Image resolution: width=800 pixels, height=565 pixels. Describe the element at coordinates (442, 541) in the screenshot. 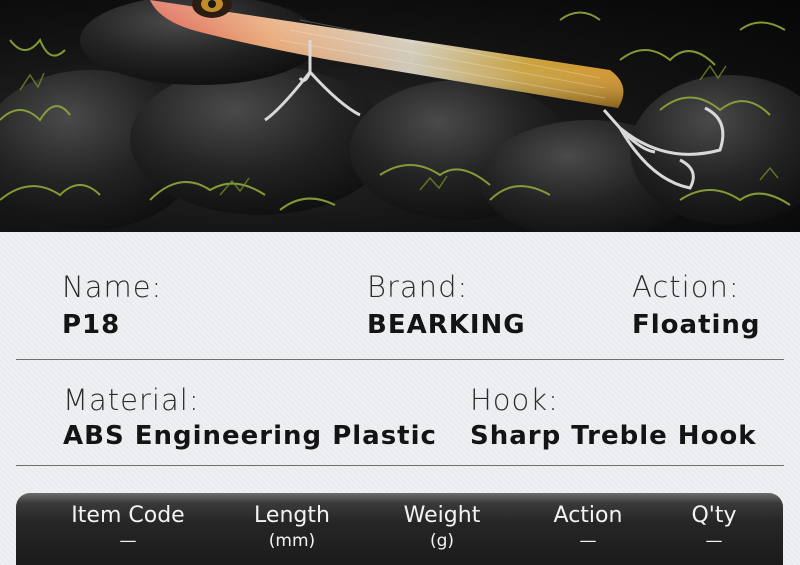

I see `column-subtitle: (g)` at that location.